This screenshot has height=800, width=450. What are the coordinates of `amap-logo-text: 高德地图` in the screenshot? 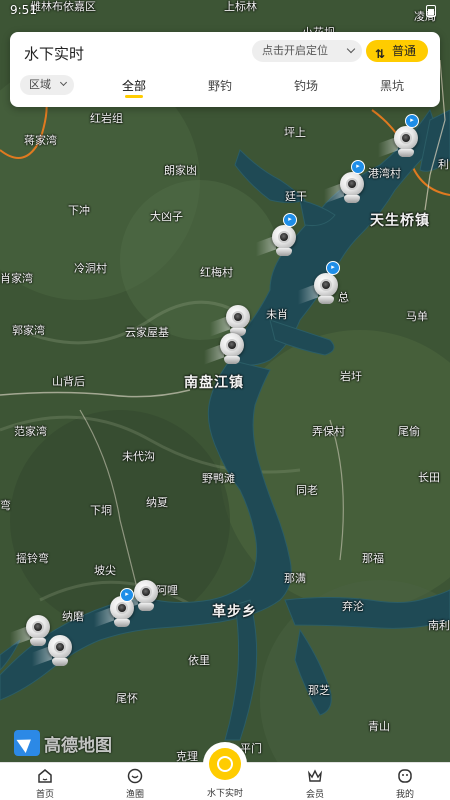 It's located at (78, 745).